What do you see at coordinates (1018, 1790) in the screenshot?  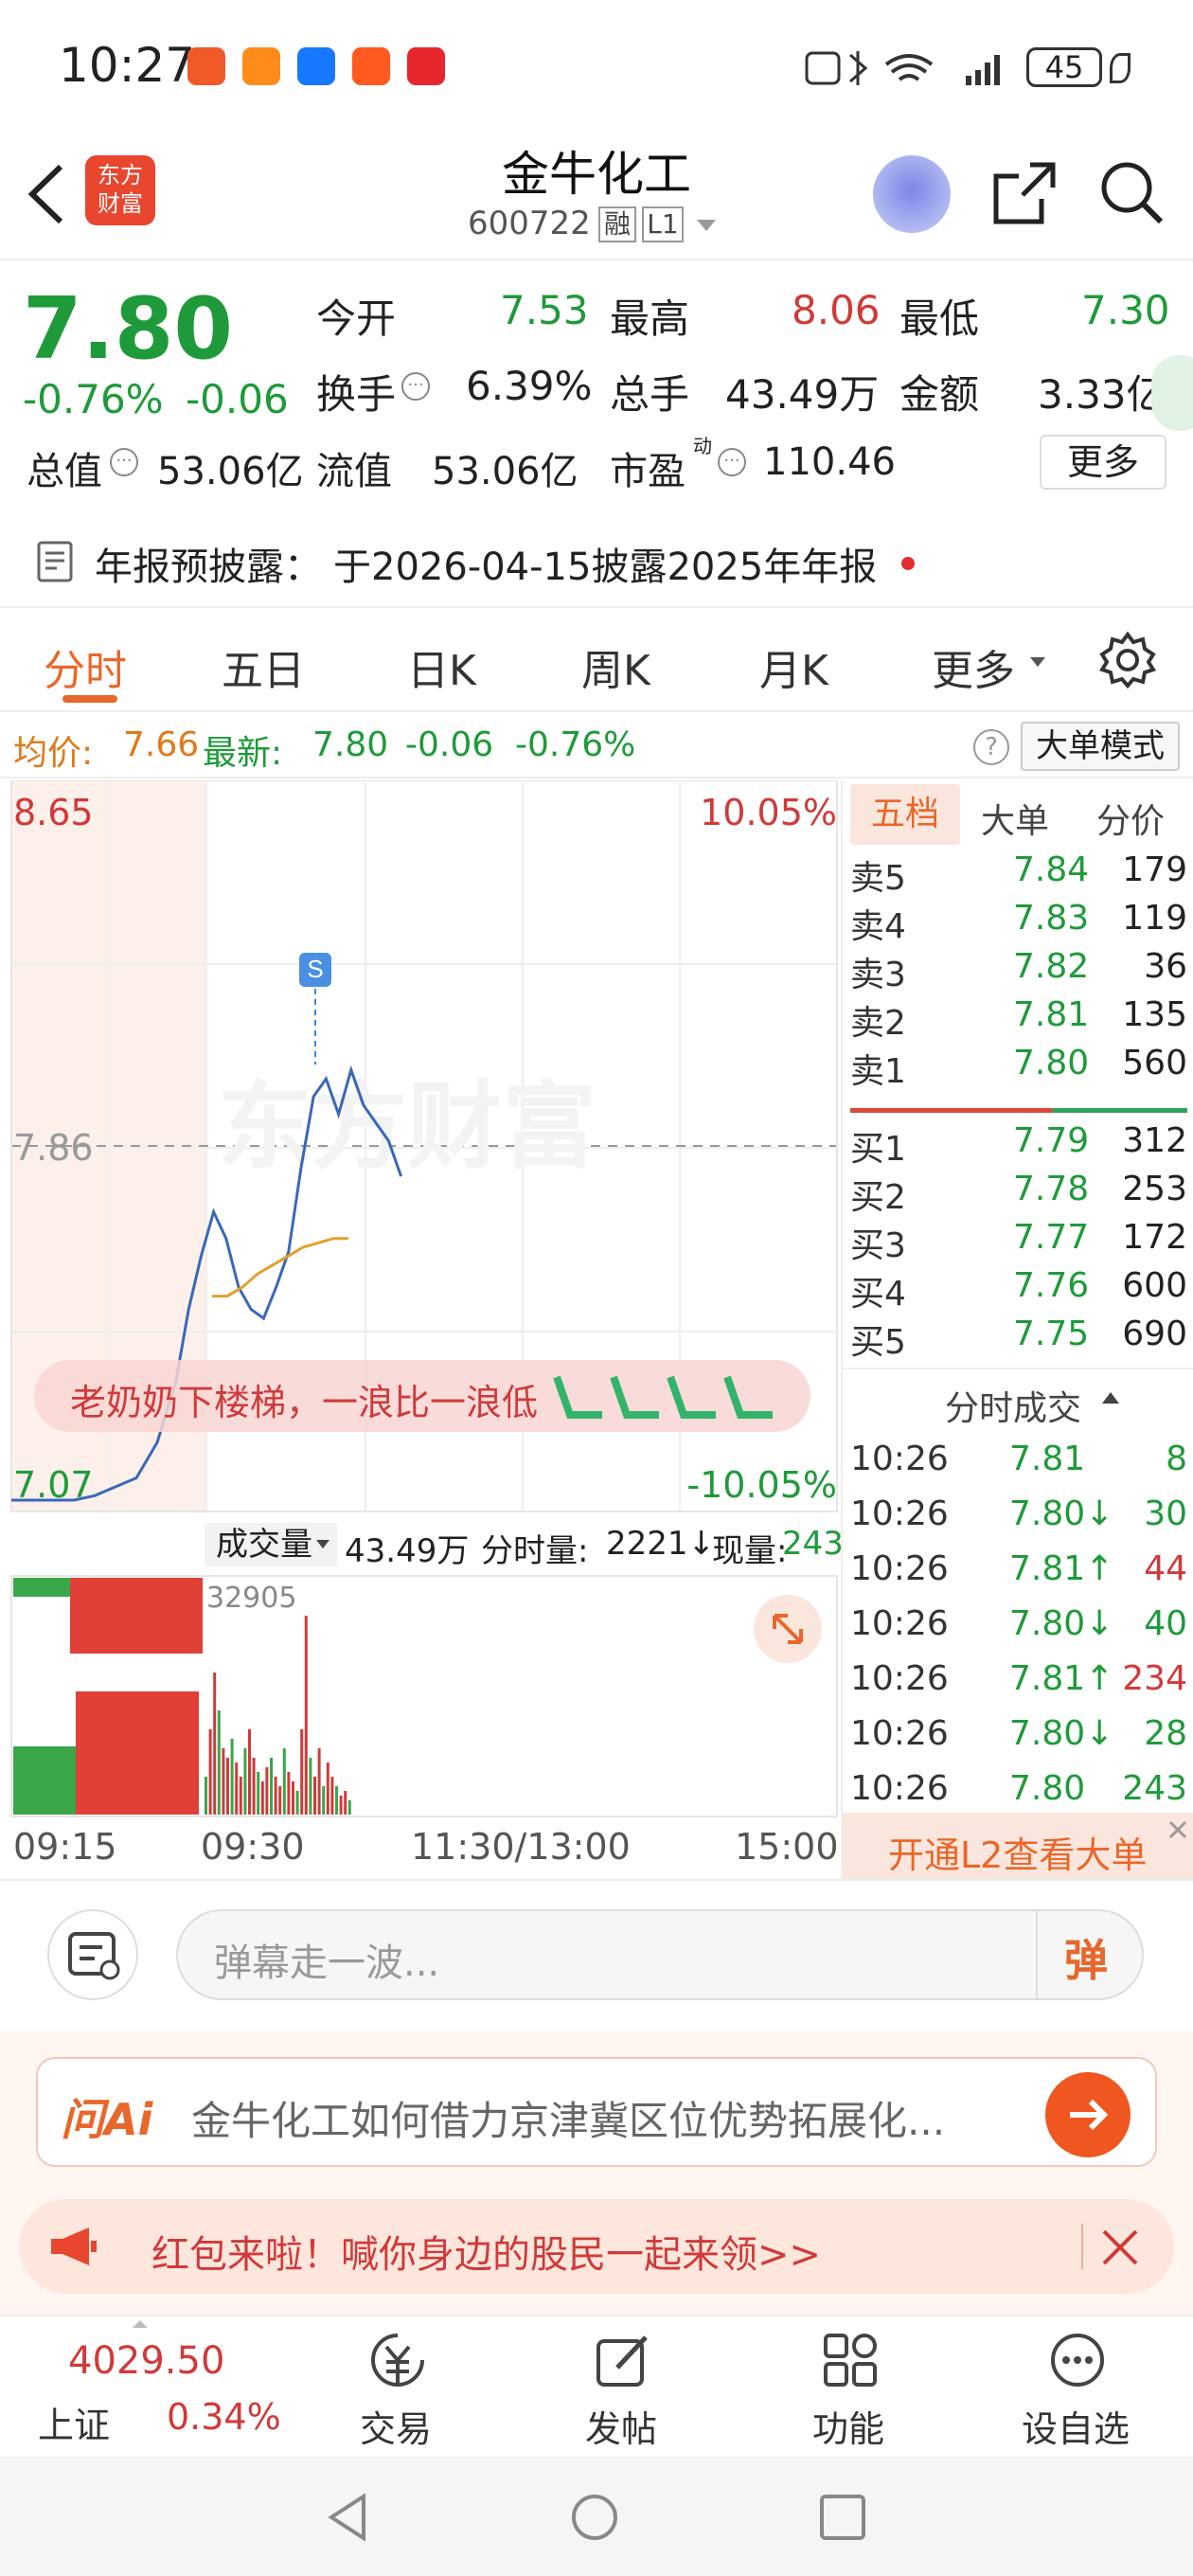 I see `trade-tick-row: 10:26 7.80 243` at bounding box center [1018, 1790].